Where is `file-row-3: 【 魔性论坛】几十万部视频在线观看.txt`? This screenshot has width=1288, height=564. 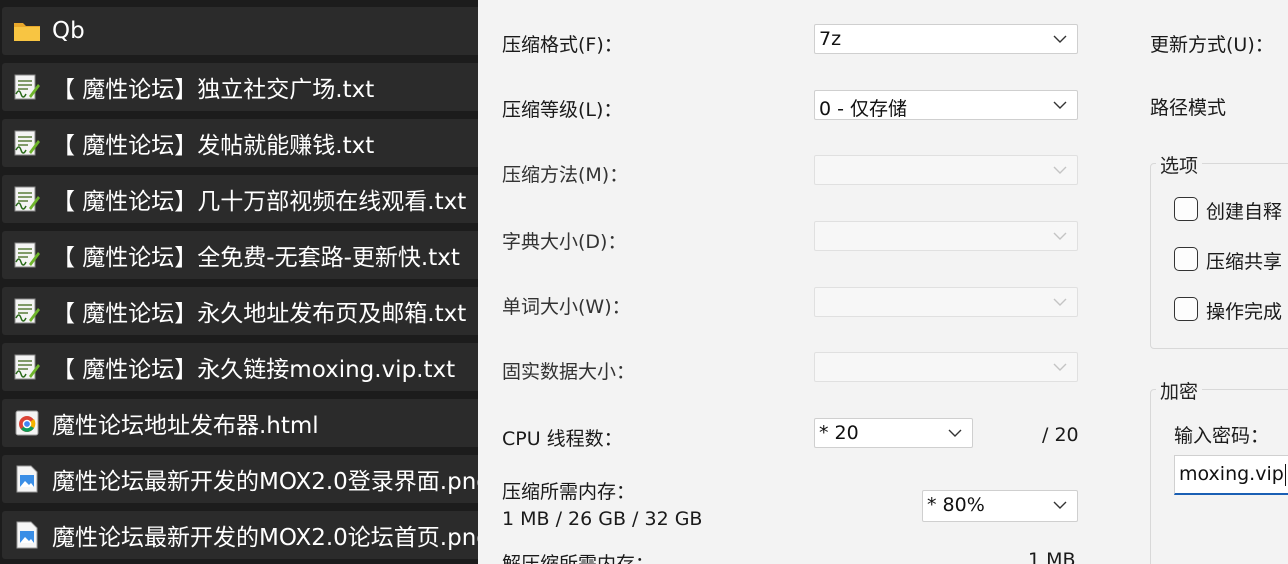
file-row-3: 【 魔性论坛】几十万部视频在线观看.txt is located at coordinates (240, 199).